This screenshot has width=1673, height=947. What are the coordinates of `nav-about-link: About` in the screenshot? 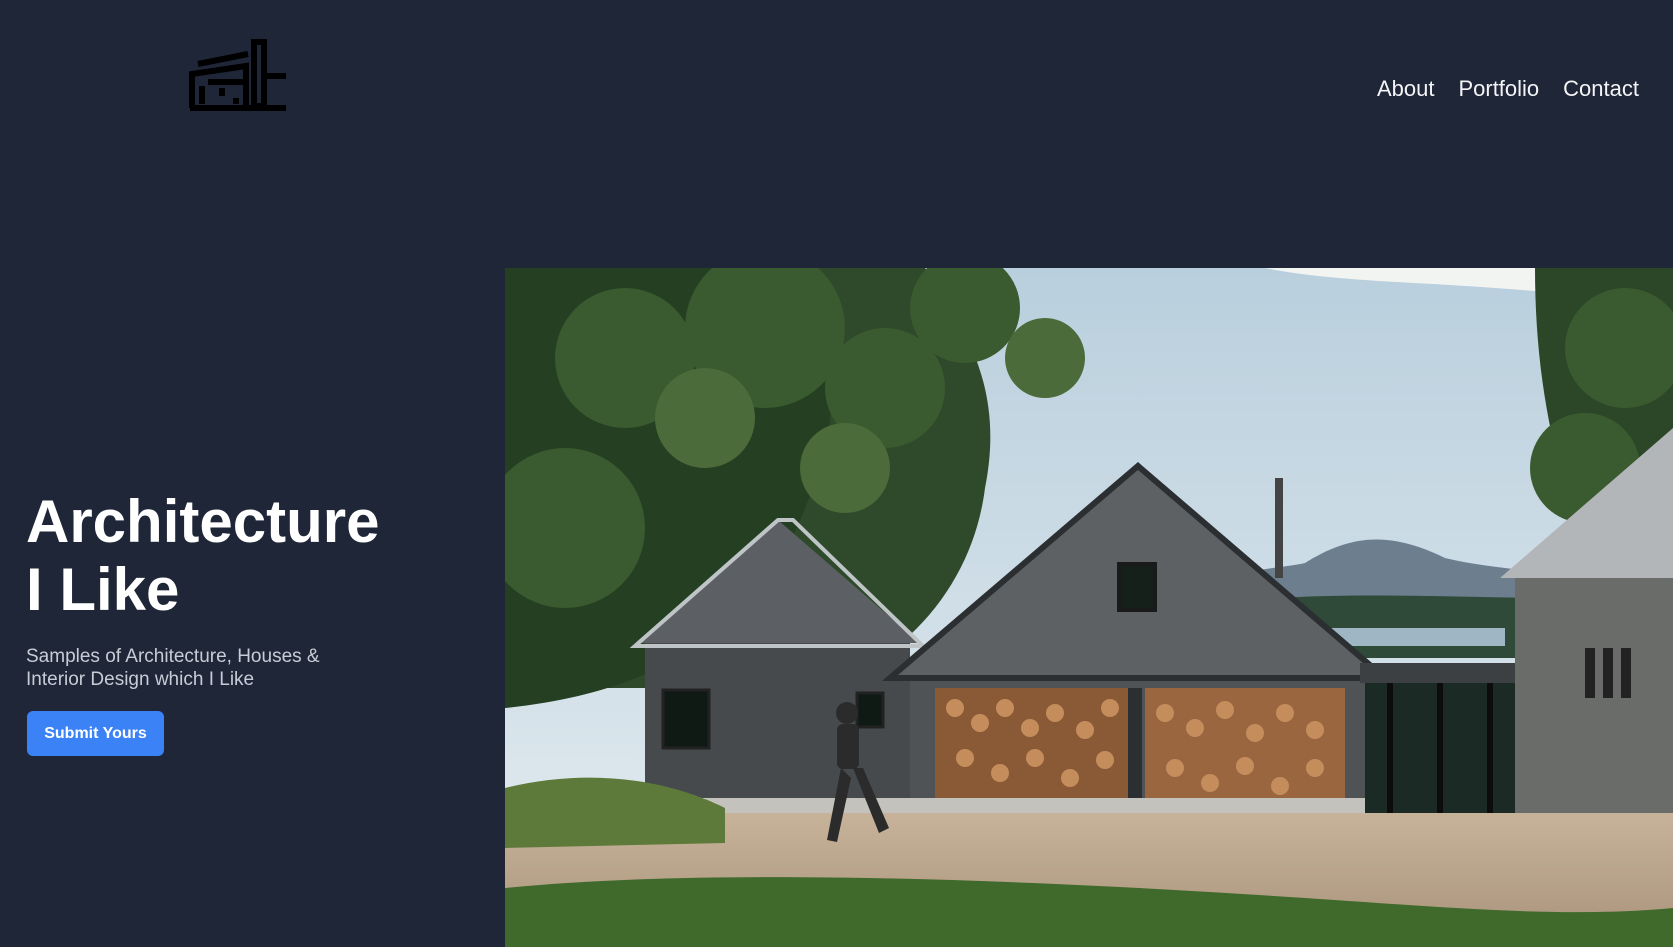 It's located at (1406, 89).